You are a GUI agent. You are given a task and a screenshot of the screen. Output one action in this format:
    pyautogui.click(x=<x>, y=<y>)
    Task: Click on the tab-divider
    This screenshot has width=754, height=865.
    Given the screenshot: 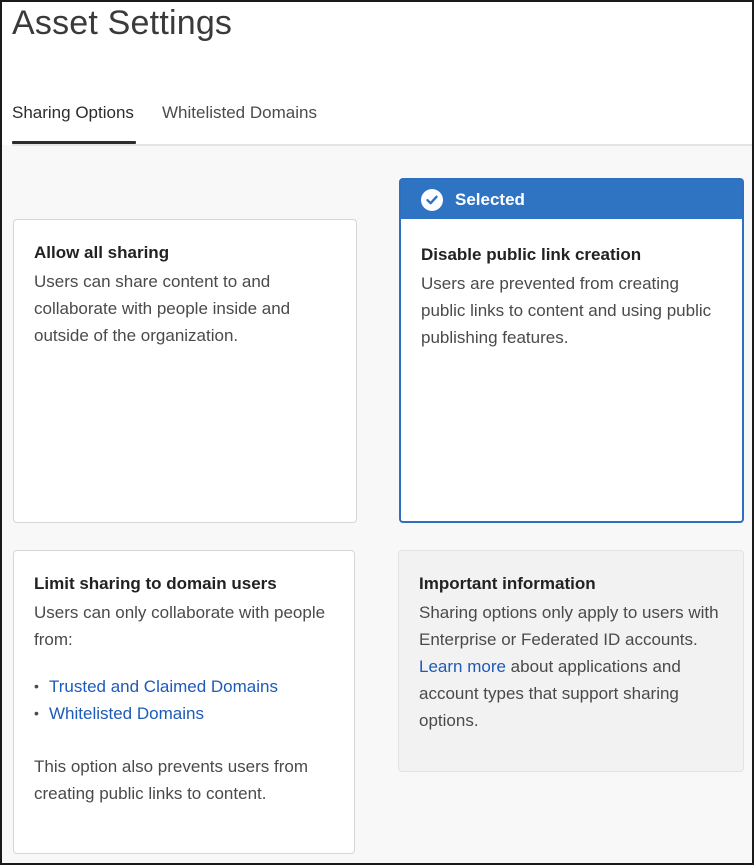 What is the action you would take?
    pyautogui.click(x=382, y=145)
    